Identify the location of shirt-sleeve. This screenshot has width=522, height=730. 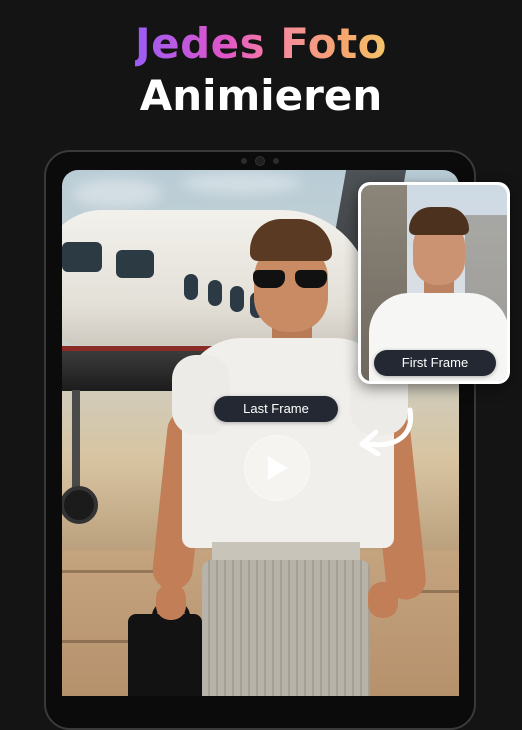
(201, 395).